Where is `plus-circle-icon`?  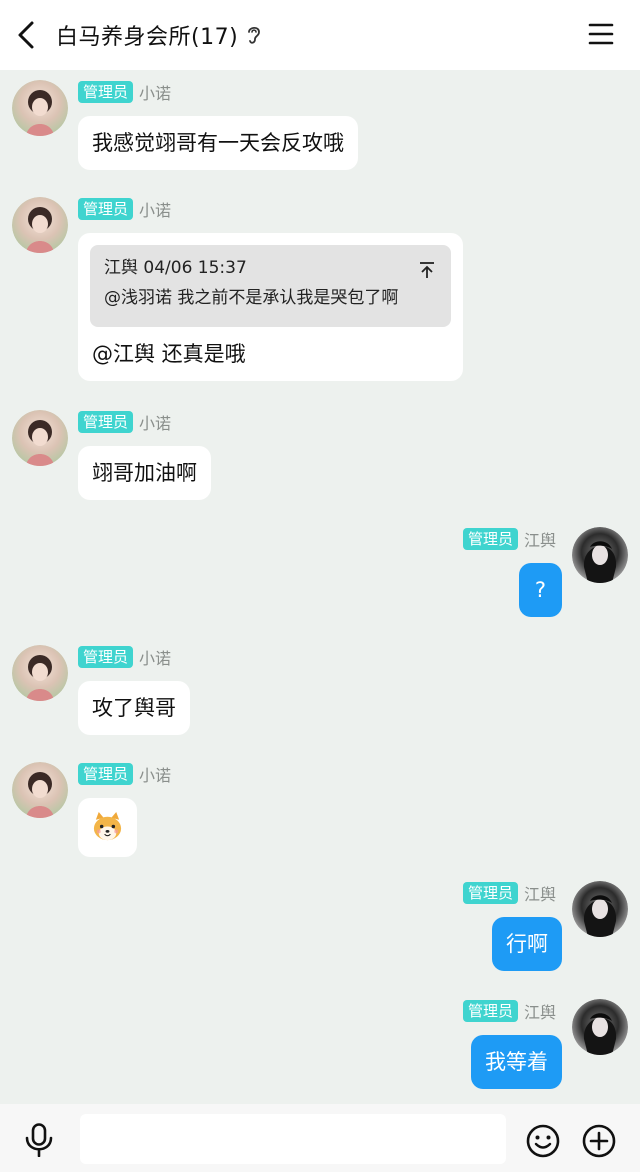
plus-circle-icon is located at coordinates (599, 1141).